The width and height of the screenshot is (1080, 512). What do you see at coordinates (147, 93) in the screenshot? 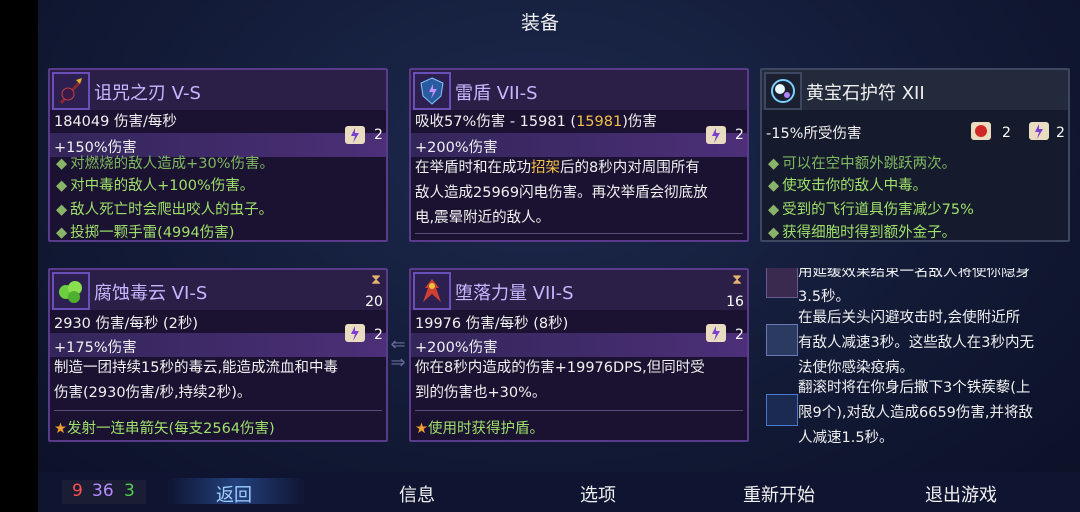
I see `card-title: 诅咒之刃 V-S` at bounding box center [147, 93].